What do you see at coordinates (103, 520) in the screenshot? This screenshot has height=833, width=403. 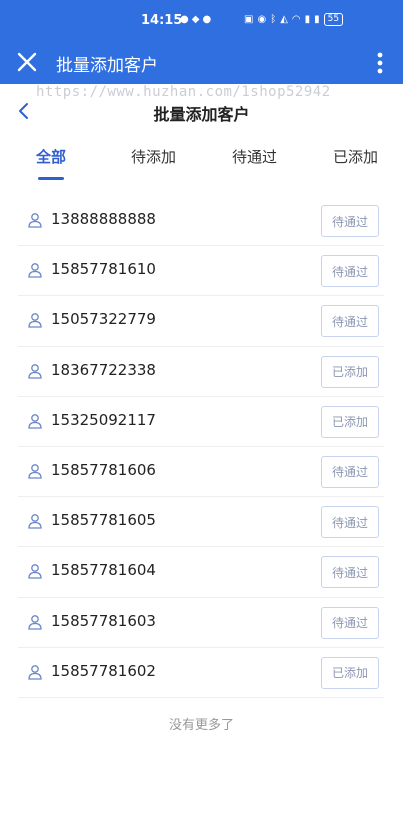 I see `customer-phone: 15857781605` at bounding box center [103, 520].